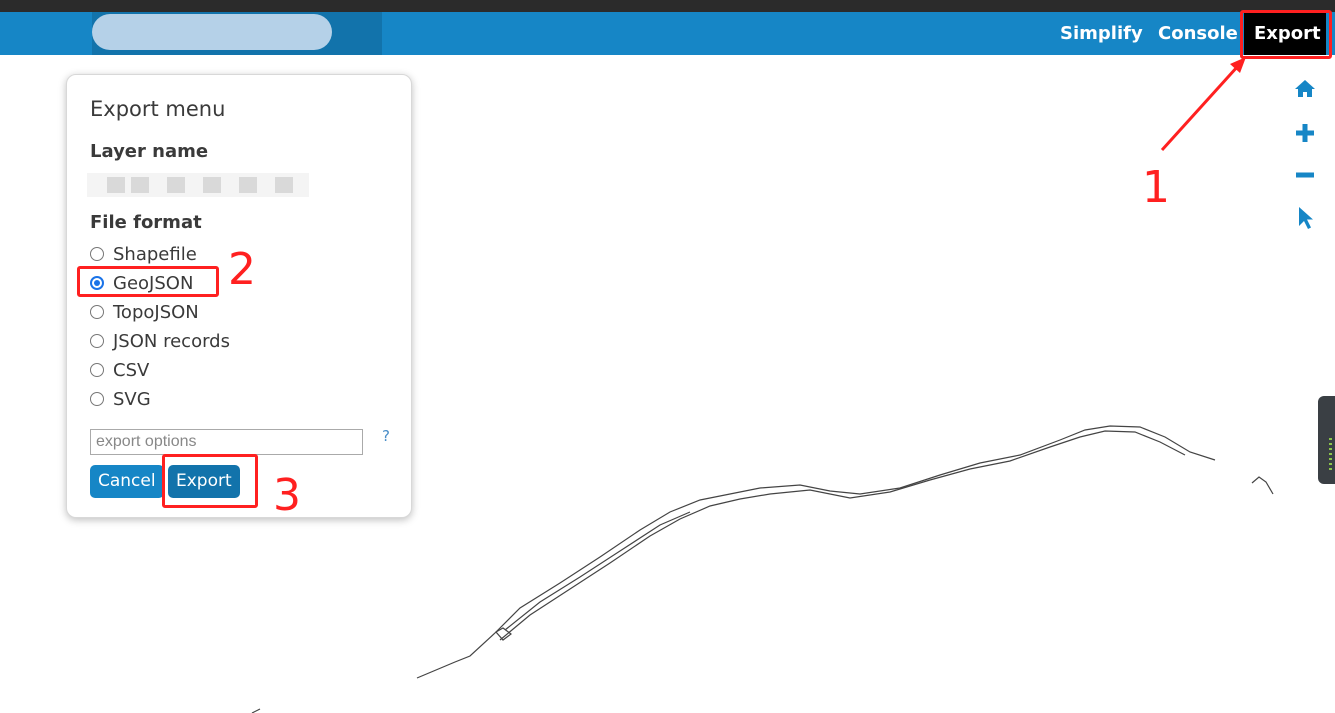 Image resolution: width=1335 pixels, height=713 pixels. I want to click on annotation-number-3: 3, so click(287, 495).